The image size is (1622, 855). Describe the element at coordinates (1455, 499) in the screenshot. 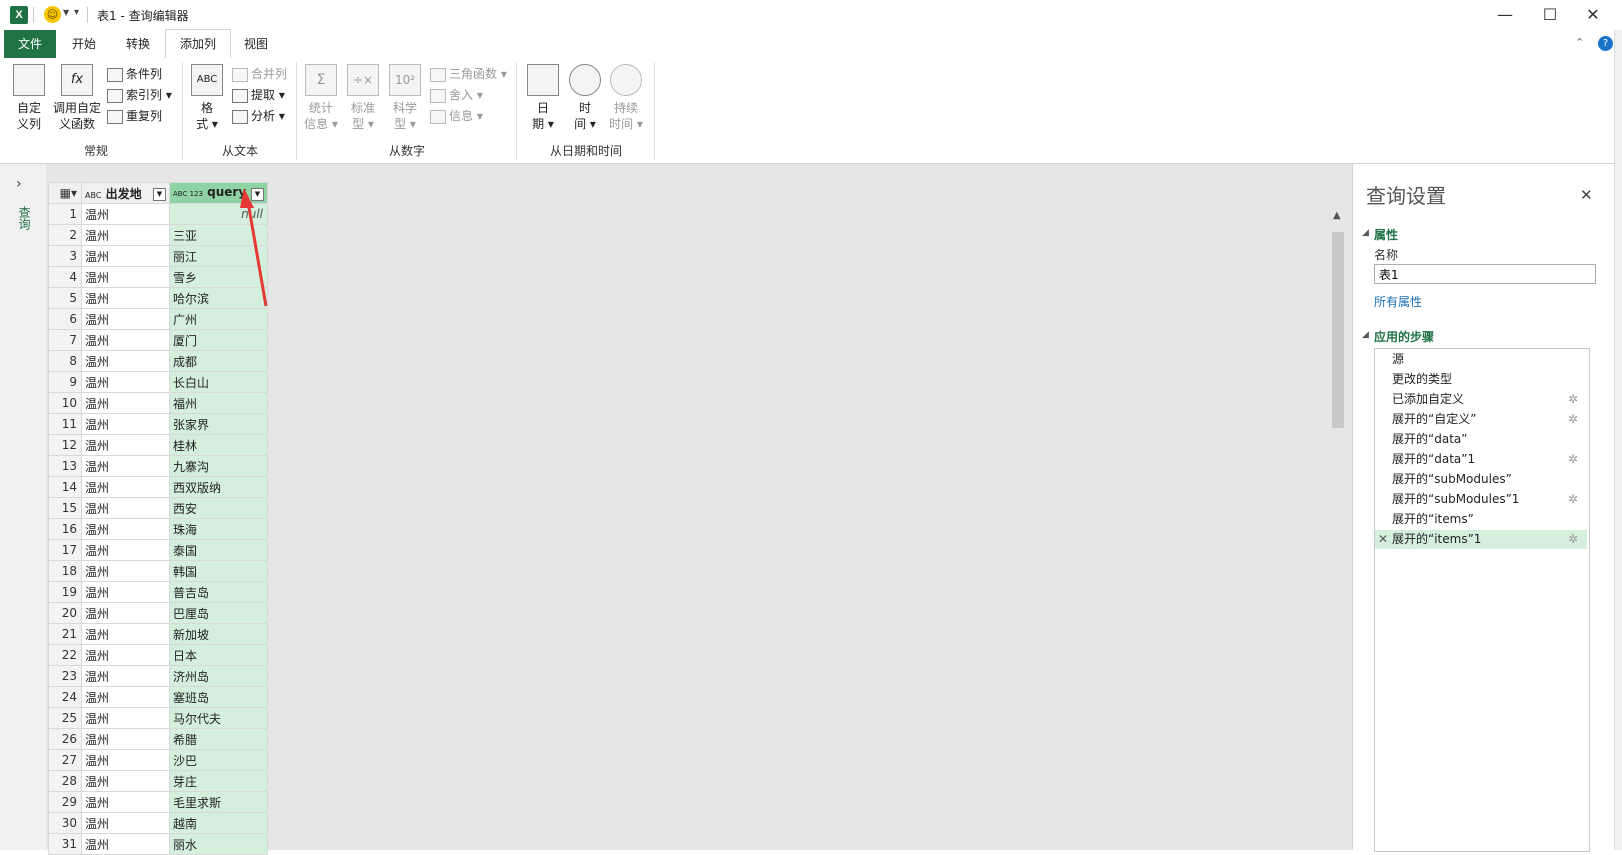

I see `applied-step-label: 展开的“subModules”1` at that location.